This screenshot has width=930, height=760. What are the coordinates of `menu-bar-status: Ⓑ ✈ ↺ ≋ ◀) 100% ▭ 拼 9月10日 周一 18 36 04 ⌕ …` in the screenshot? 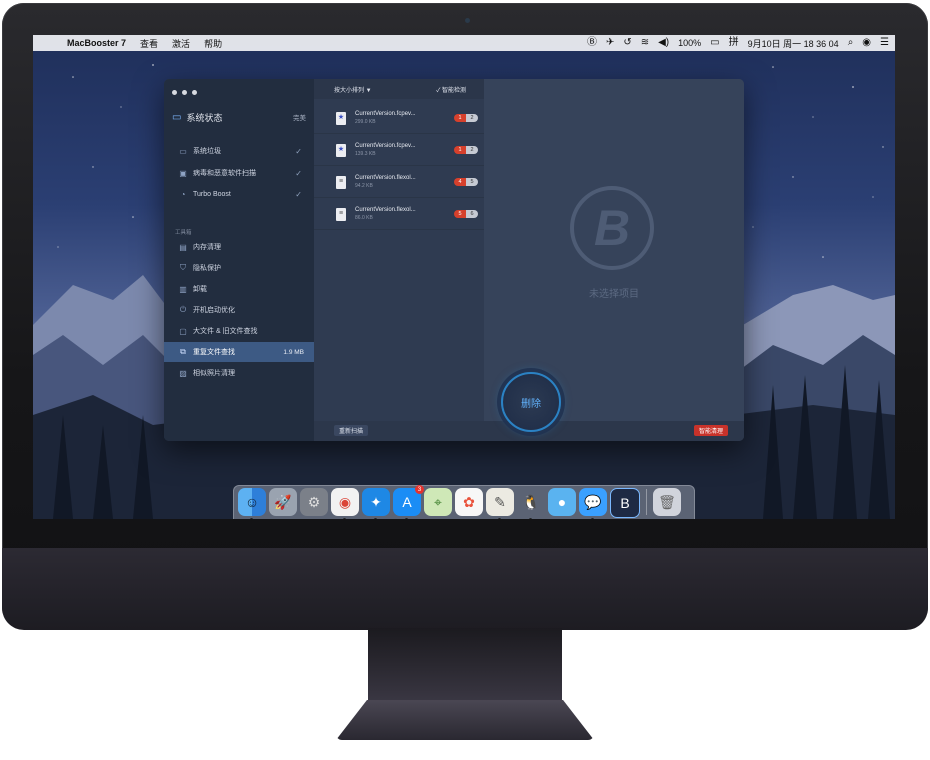 It's located at (738, 43).